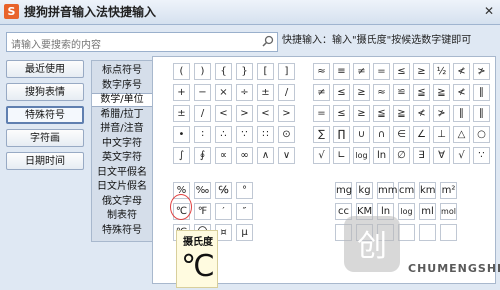  What do you see at coordinates (244, 190) in the screenshot?
I see `symbol-cell: °` at bounding box center [244, 190].